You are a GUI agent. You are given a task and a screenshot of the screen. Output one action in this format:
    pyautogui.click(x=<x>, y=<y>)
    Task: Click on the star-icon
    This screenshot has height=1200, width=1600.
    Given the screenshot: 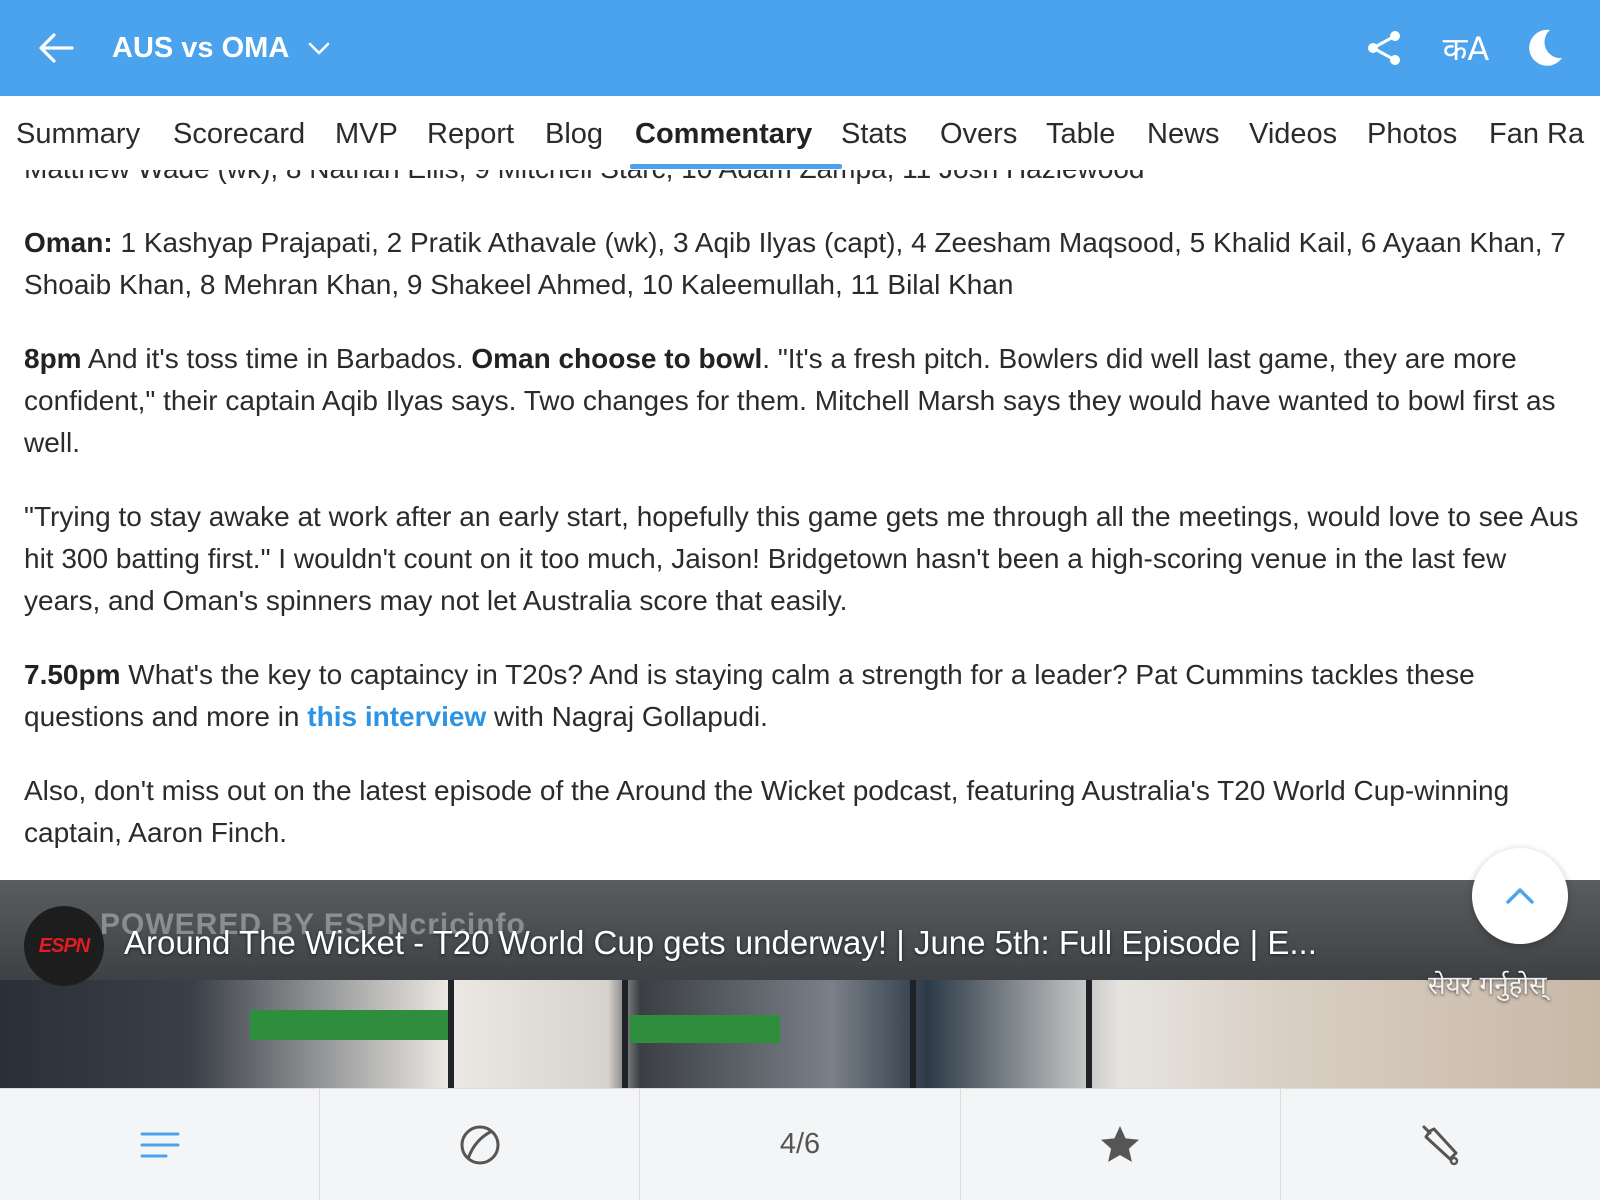 What is the action you would take?
    pyautogui.click(x=1120, y=1143)
    